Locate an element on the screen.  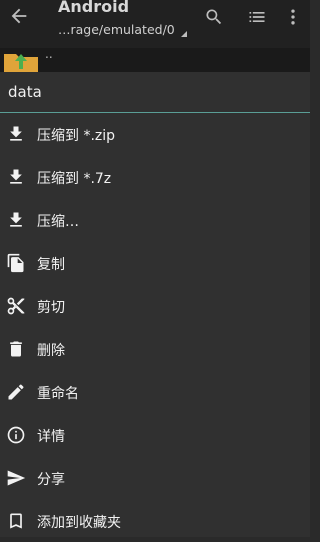
rename-icon is located at coordinates (16, 392).